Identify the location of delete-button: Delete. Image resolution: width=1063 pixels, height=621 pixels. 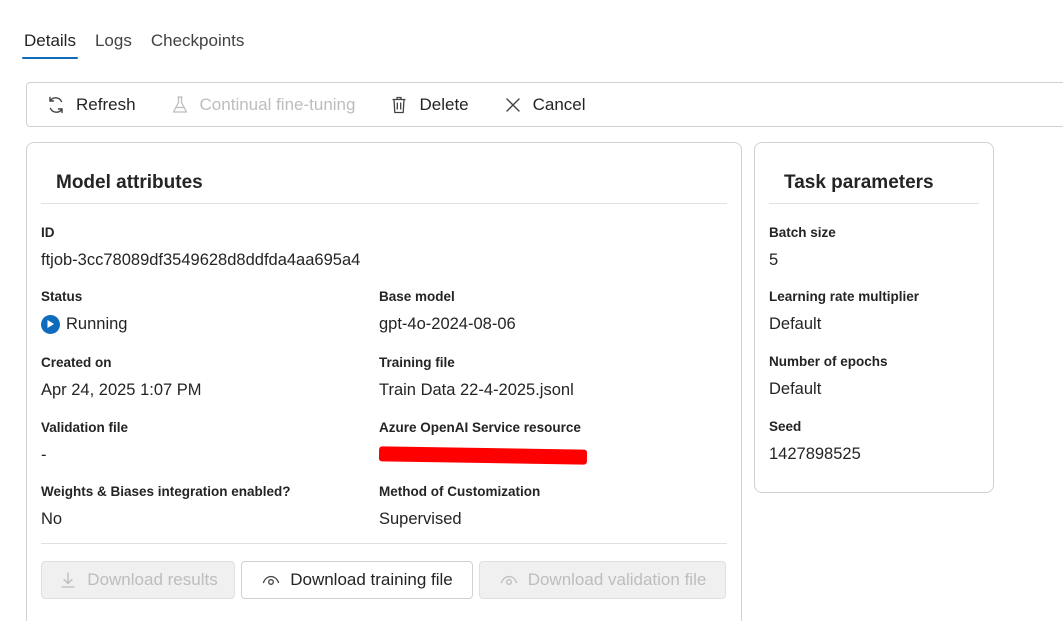
(429, 104).